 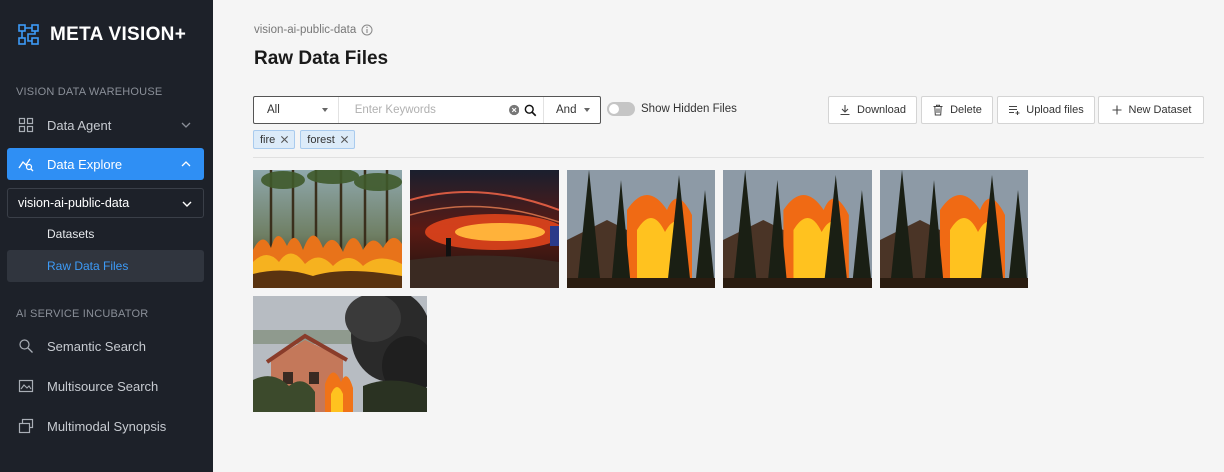 I want to click on download-icon, so click(x=845, y=110).